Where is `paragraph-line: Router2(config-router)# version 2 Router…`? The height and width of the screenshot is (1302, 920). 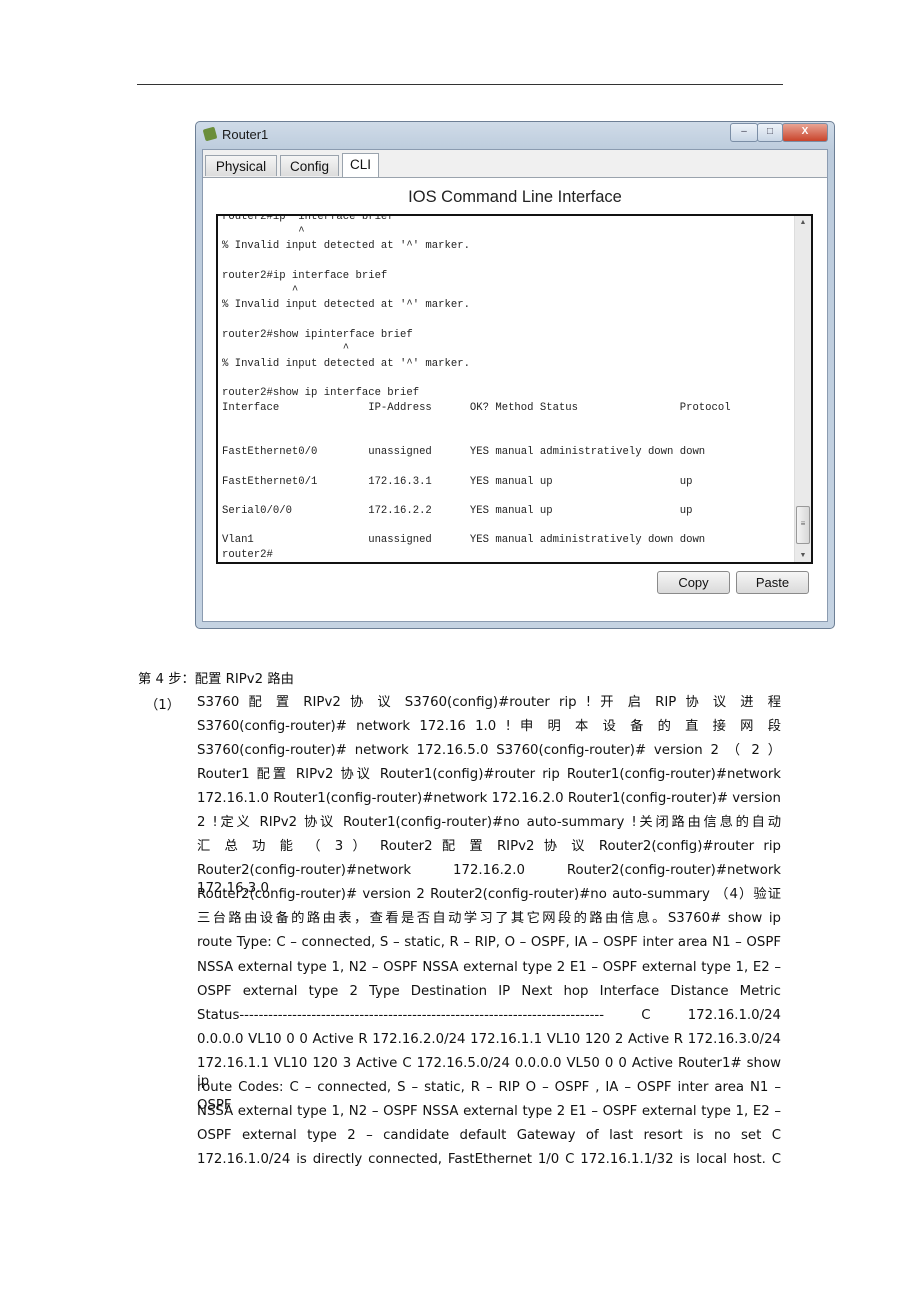 paragraph-line: Router2(config-router)# version 2 Router… is located at coordinates (489, 895).